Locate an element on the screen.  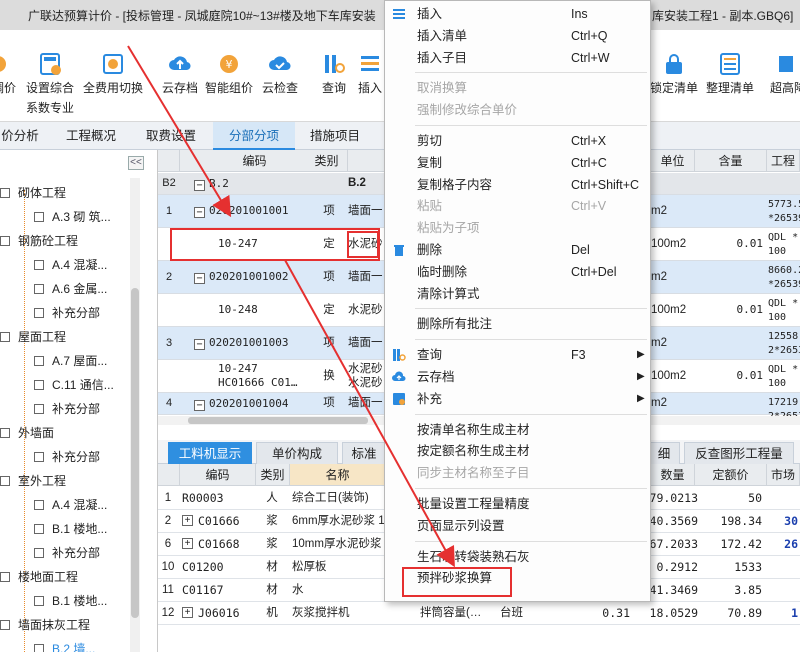
menu-item: 页面显示列设置 is located at coordinates (517, 526).